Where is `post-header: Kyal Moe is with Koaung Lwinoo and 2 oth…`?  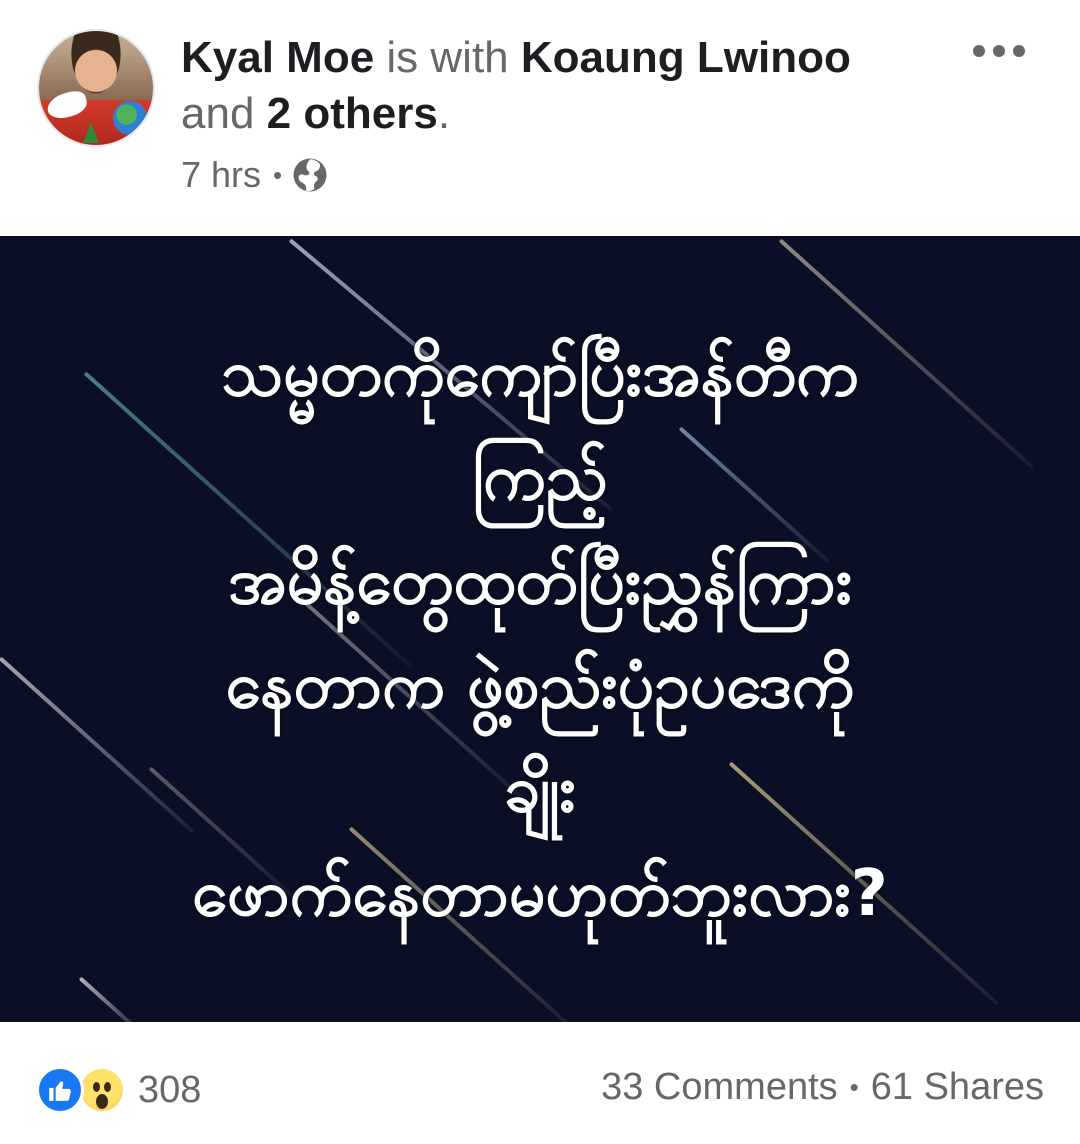 post-header: Kyal Moe is with Koaung Lwinoo and 2 oth… is located at coordinates (551, 86).